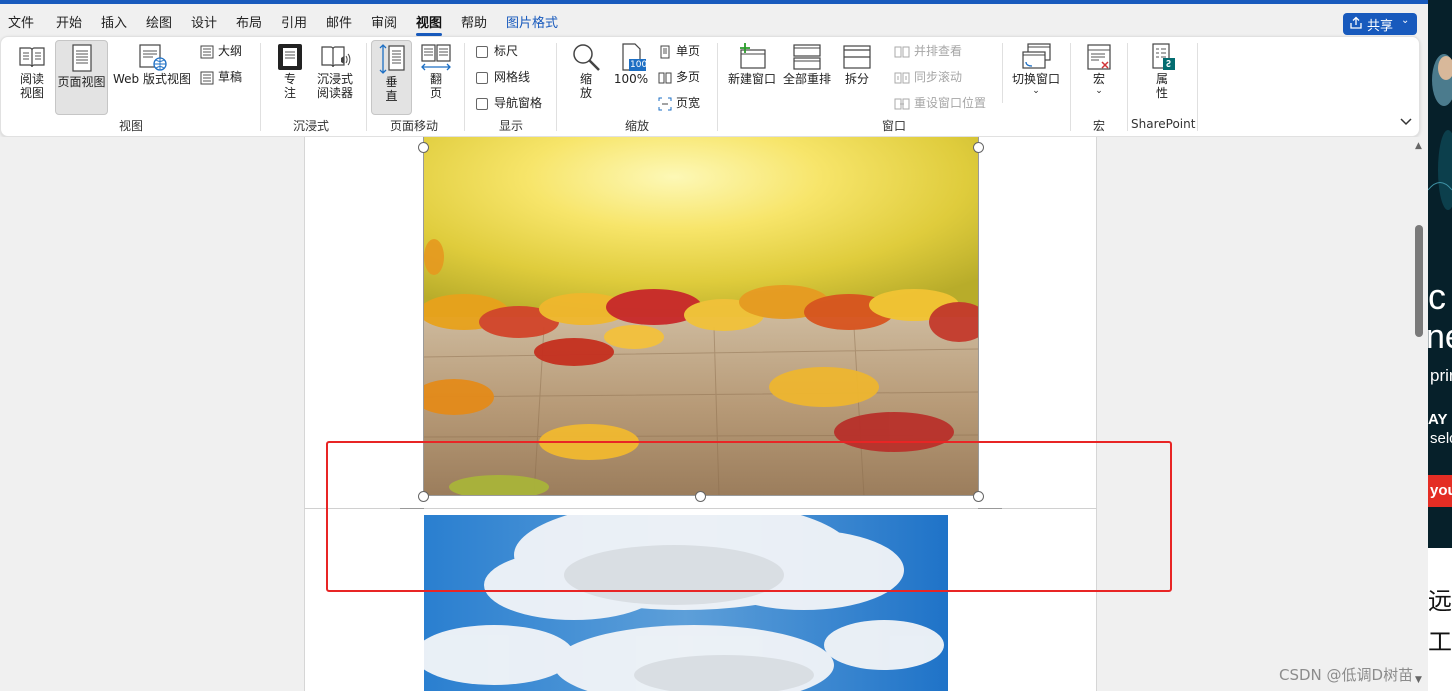 This screenshot has width=1452, height=691. What do you see at coordinates (482, 51) in the screenshot?
I see `ruler-check-box` at bounding box center [482, 51].